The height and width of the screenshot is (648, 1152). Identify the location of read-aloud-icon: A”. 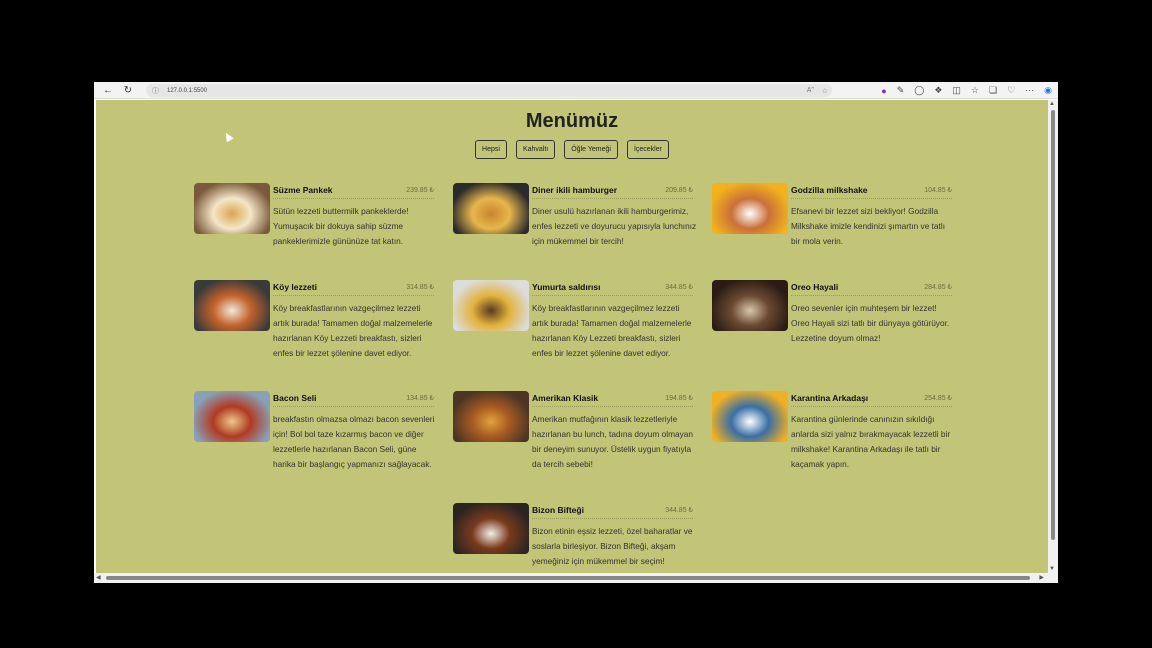
(810, 90).